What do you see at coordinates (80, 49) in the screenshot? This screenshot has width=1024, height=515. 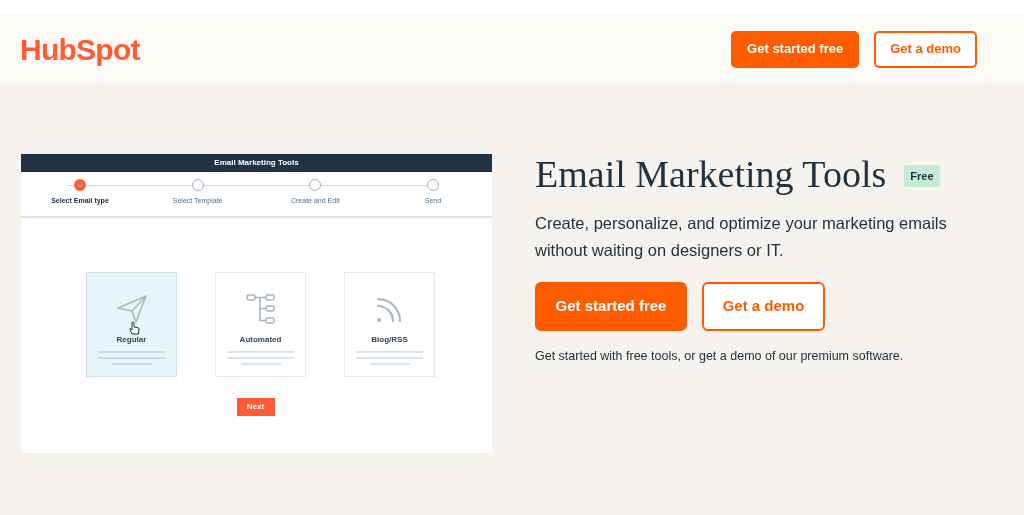 I see `hubspot-logo: HubSpot` at bounding box center [80, 49].